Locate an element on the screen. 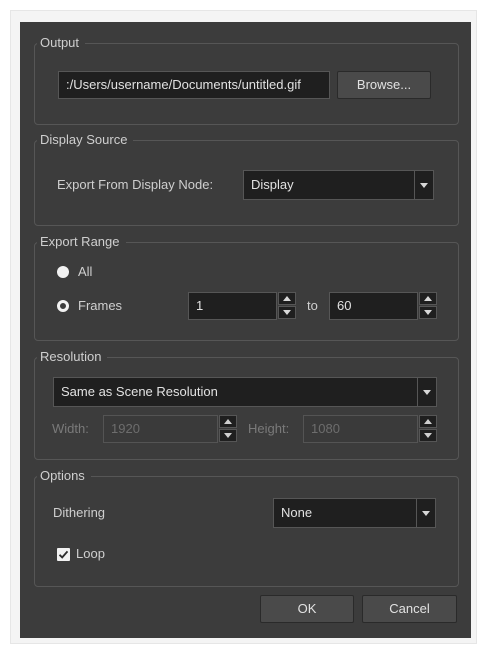 Image resolution: width=479 pixels, height=646 pixels. height-stepper is located at coordinates (428, 429).